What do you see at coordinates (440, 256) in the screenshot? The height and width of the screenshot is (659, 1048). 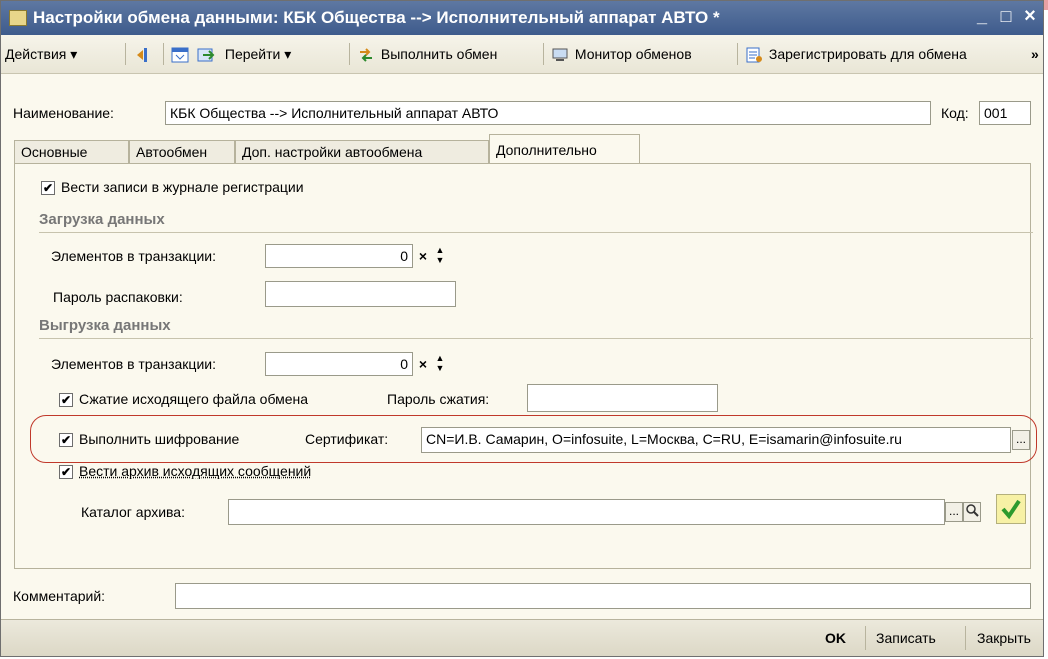 I see `load-elements-spinner: ▲ ▼` at bounding box center [440, 256].